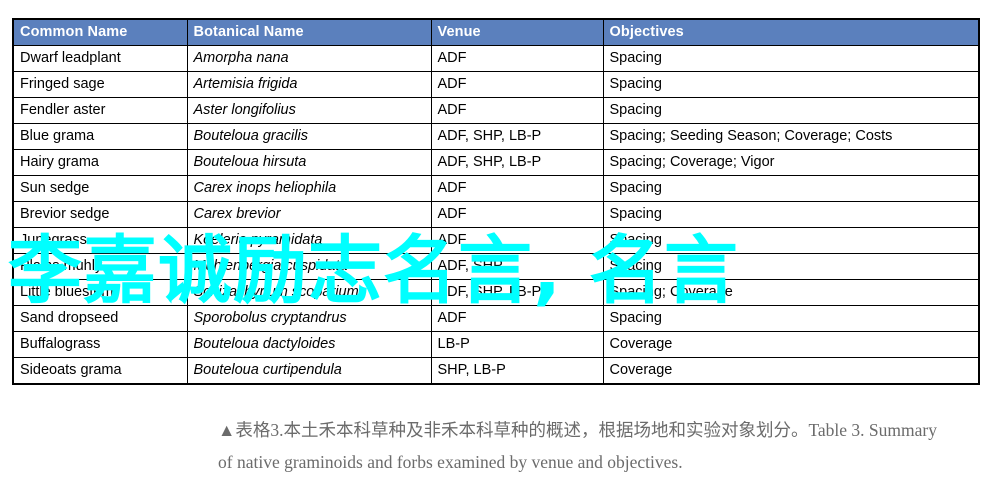  What do you see at coordinates (309, 240) in the screenshot?
I see `cell-botanical-name: Koeleria pyramidata` at bounding box center [309, 240].